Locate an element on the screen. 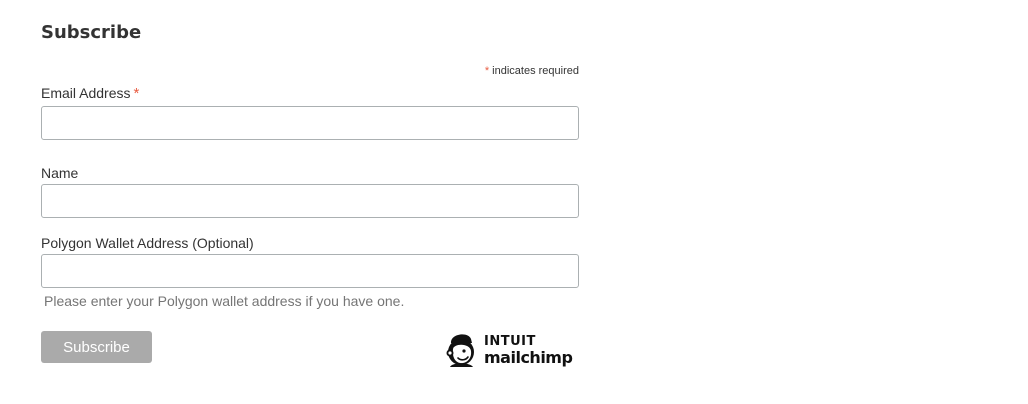 Image resolution: width=1028 pixels, height=404 pixels. required-note-text: indicates required is located at coordinates (535, 71).